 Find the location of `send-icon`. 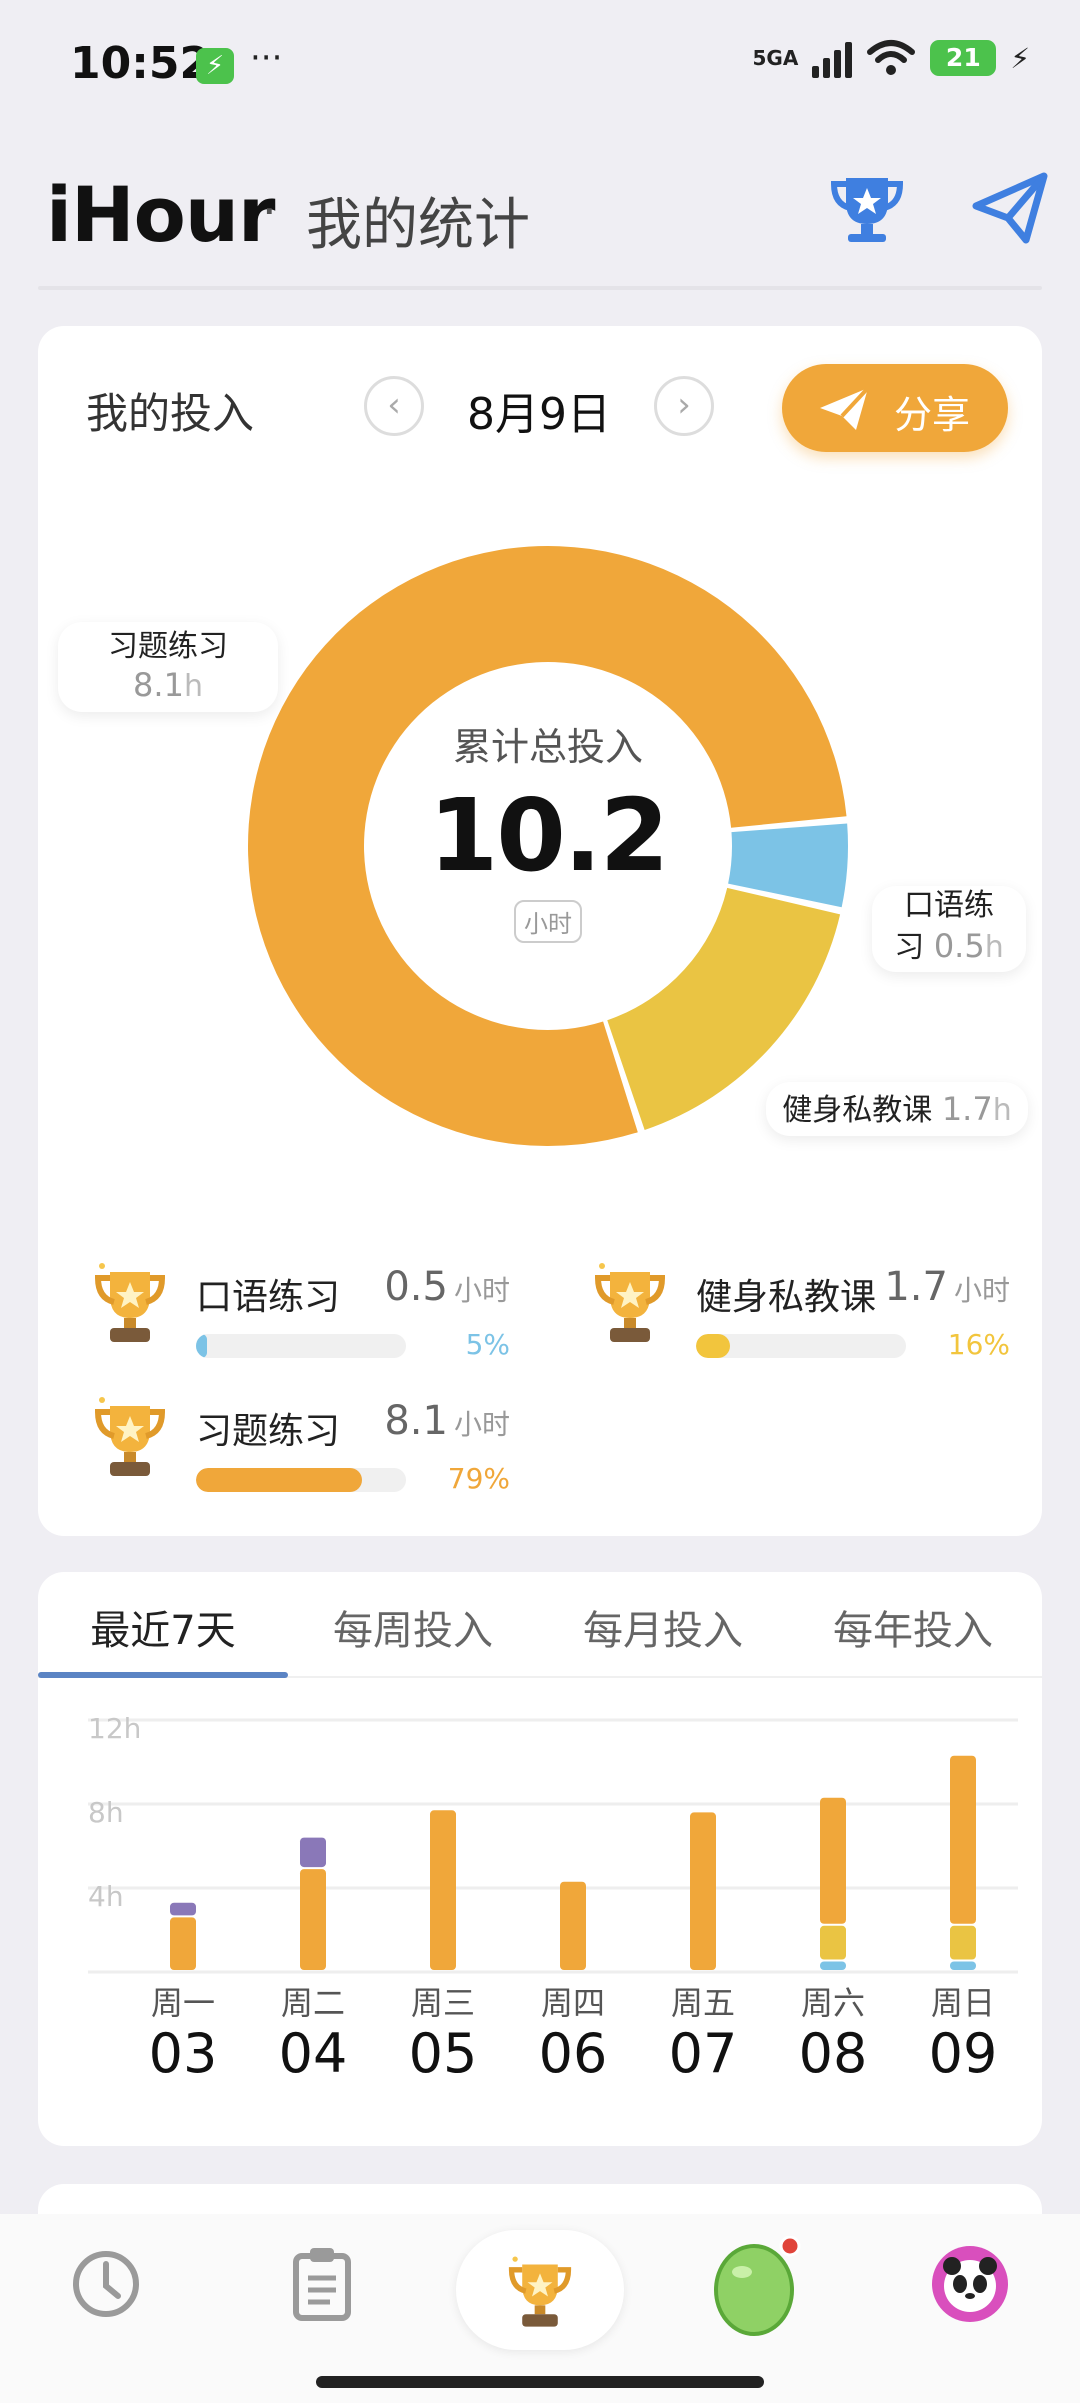

send-icon is located at coordinates (1010, 208).